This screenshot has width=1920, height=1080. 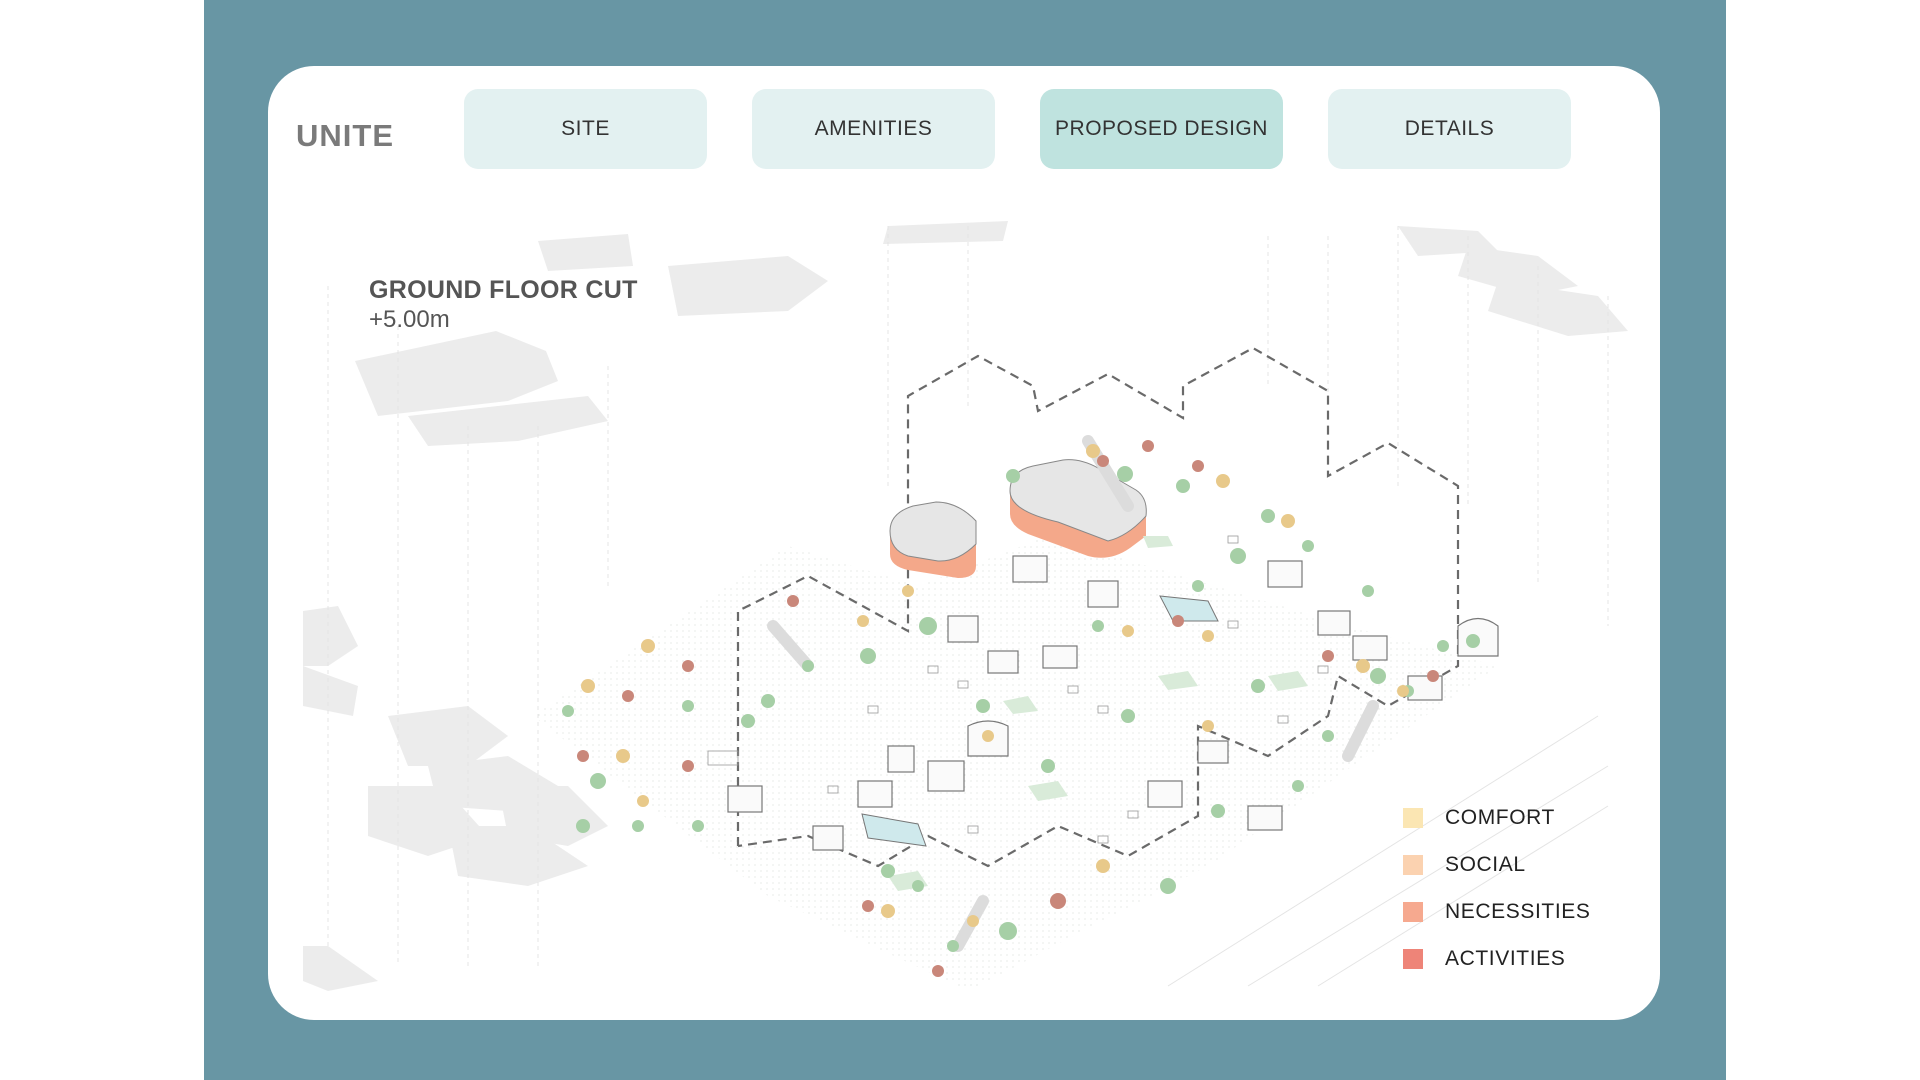 I want to click on legend-item-social: SOCIAL, so click(x=1496, y=864).